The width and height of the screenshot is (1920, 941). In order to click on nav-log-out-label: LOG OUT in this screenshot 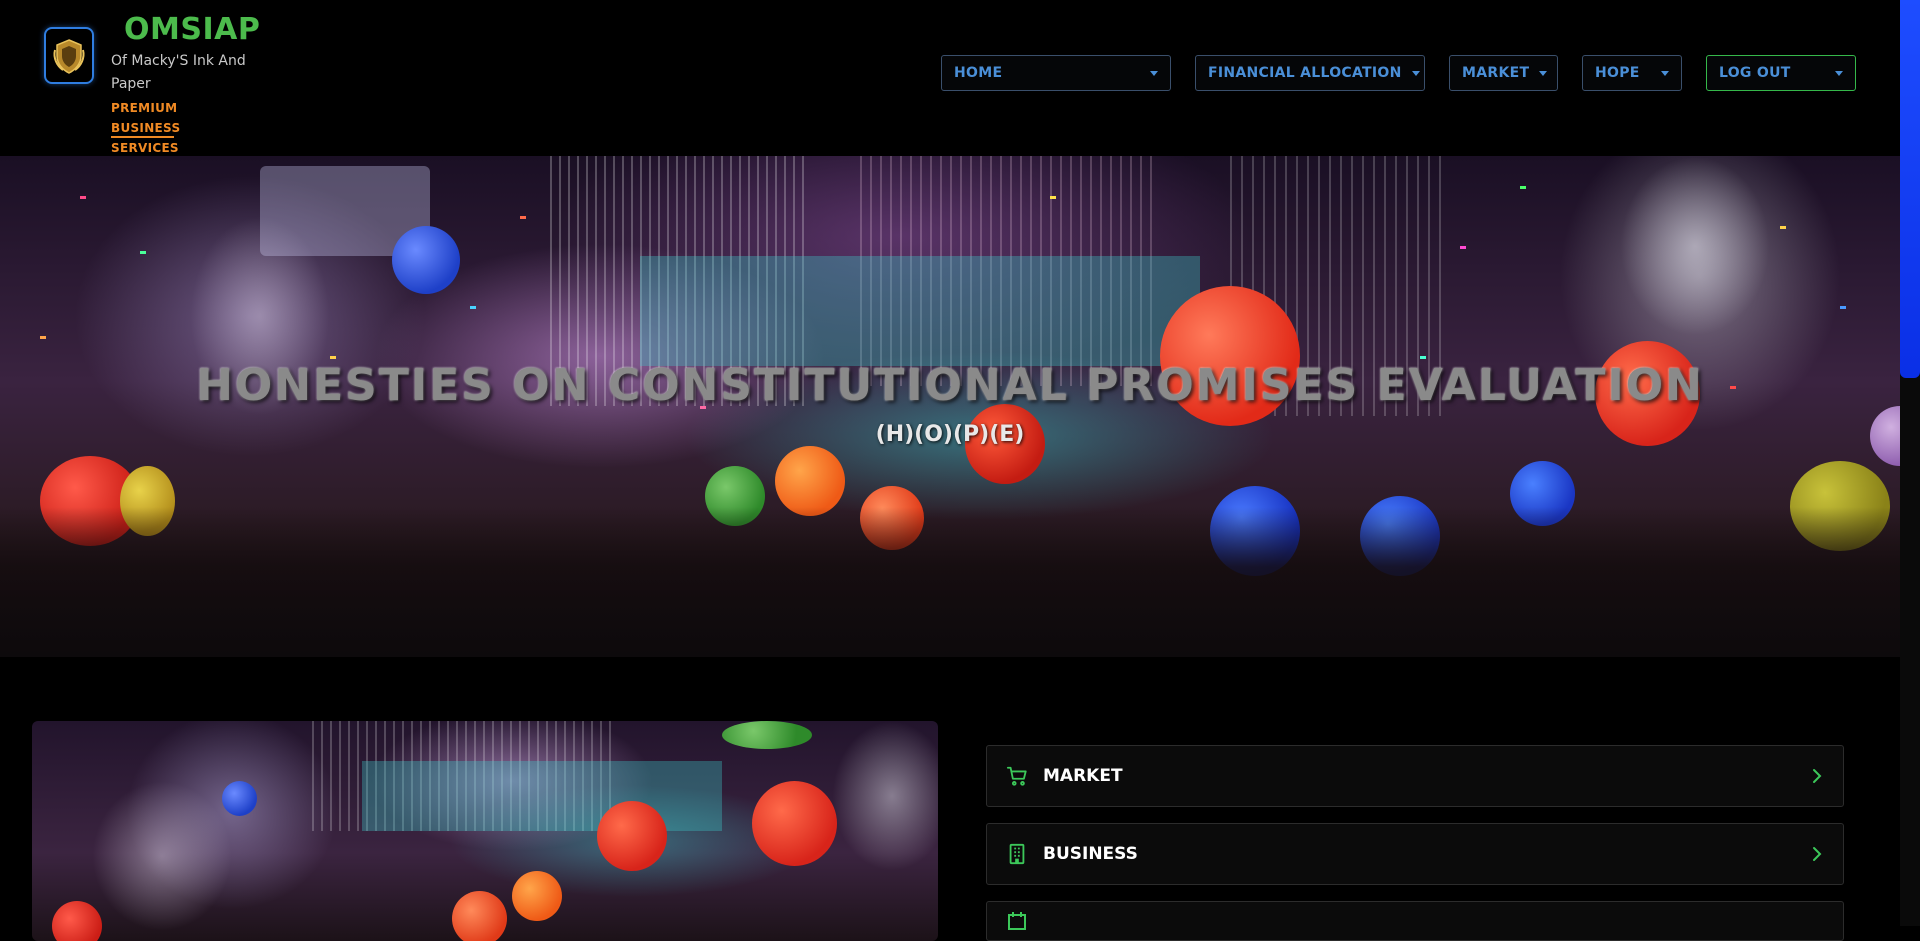, I will do `click(1755, 73)`.